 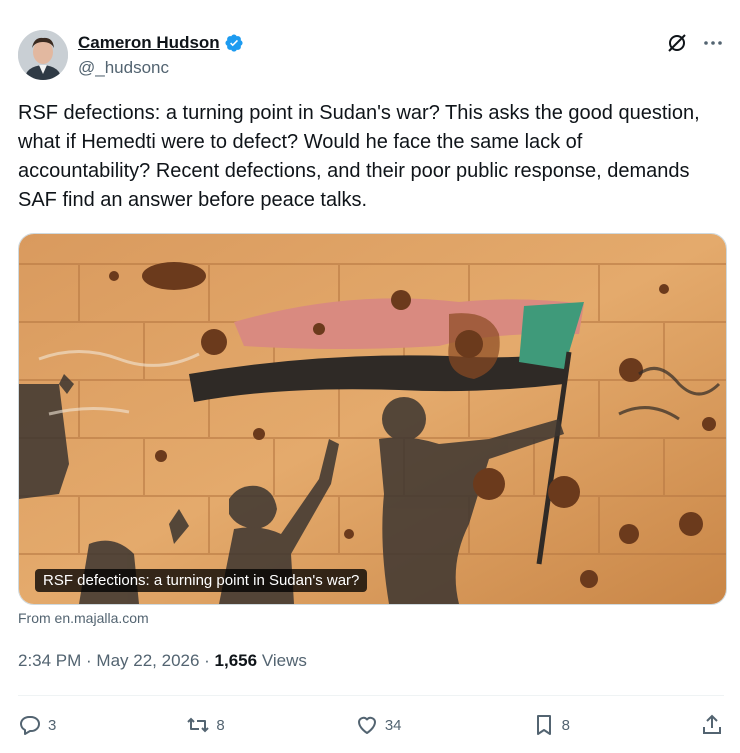 What do you see at coordinates (393, 725) in the screenshot?
I see `like-count: 34` at bounding box center [393, 725].